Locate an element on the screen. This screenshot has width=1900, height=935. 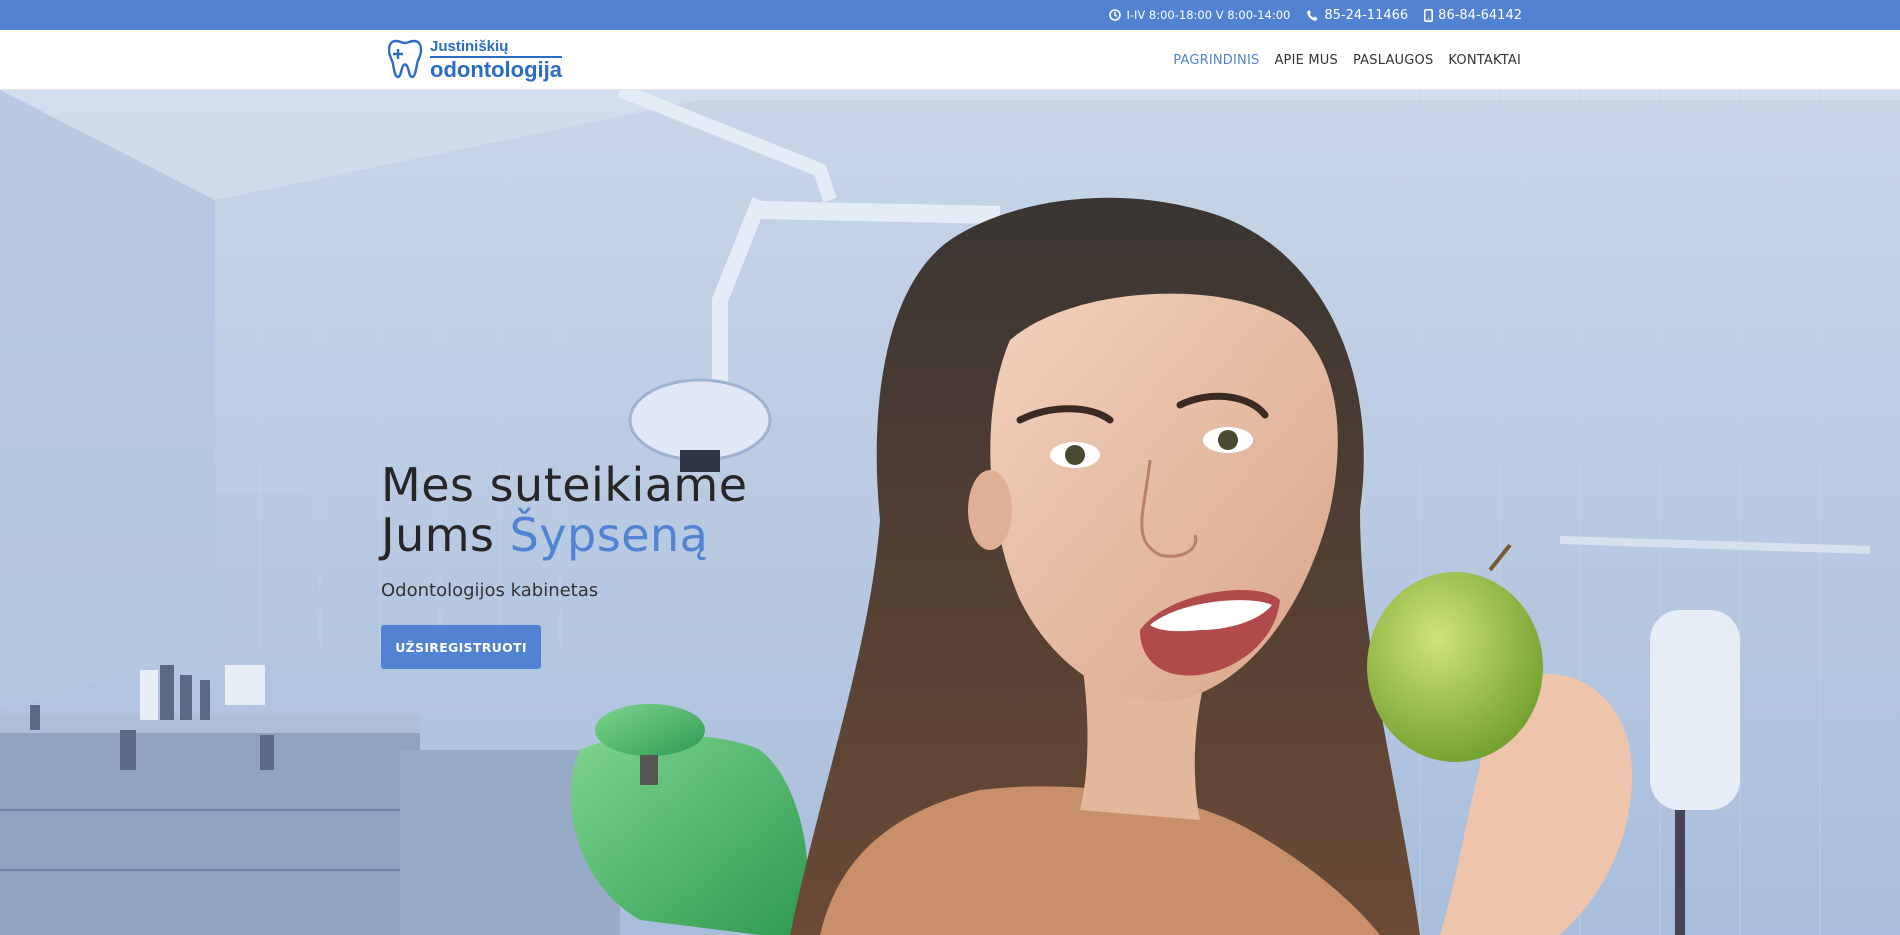
nav-item-apie-mus: APIE MUS is located at coordinates (1306, 60).